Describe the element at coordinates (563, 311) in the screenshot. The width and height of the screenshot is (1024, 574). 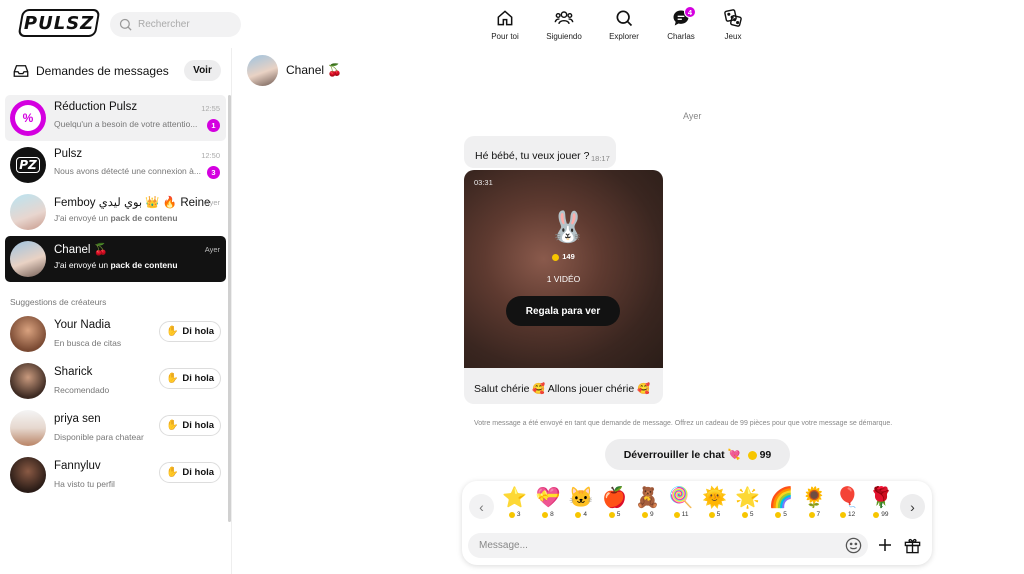
I see `regala-para-ver-button: Regala para ver` at that location.